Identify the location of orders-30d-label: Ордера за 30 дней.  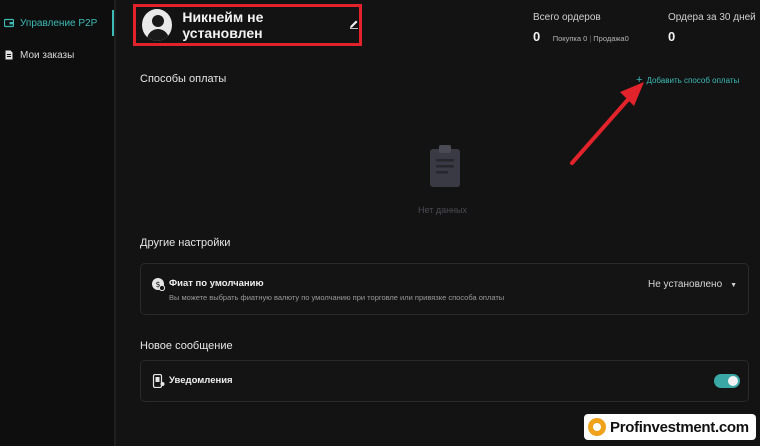
(712, 17).